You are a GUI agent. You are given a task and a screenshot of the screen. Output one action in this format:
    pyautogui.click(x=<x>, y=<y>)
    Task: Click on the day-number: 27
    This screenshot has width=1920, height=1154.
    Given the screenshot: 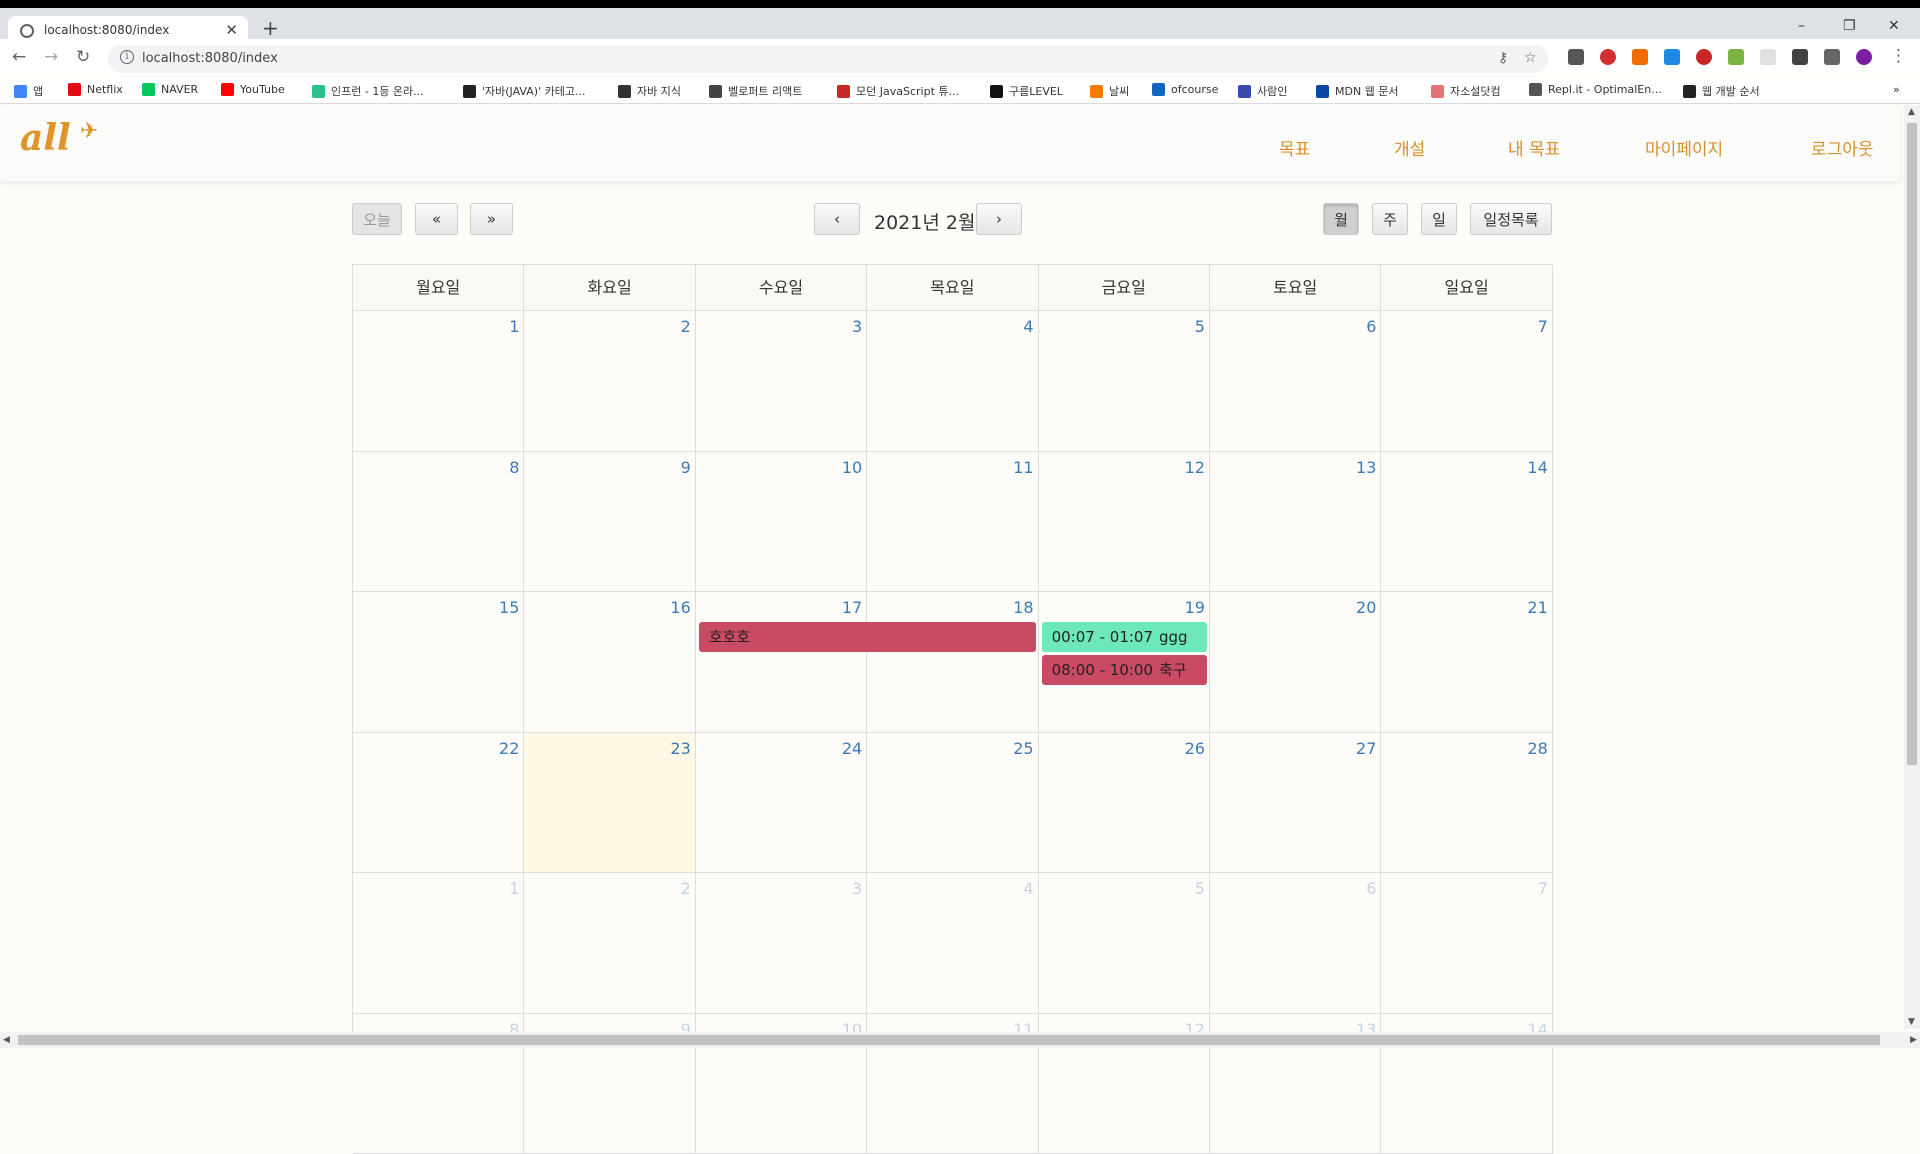 What is the action you would take?
    pyautogui.click(x=1366, y=748)
    